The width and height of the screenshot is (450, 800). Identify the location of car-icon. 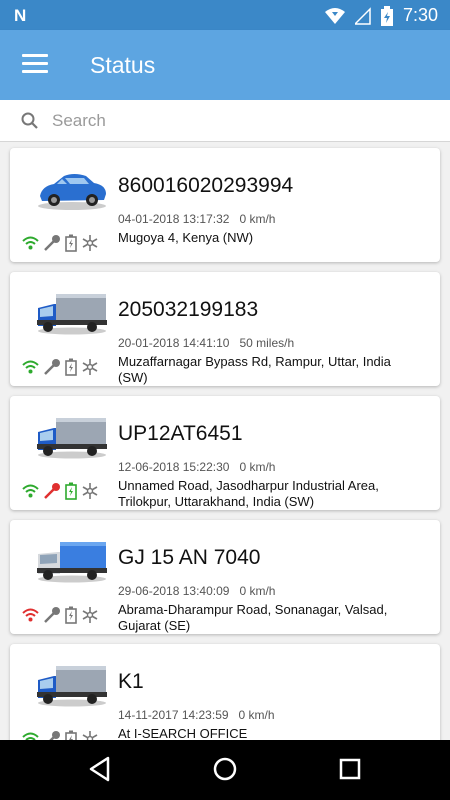
(72, 192).